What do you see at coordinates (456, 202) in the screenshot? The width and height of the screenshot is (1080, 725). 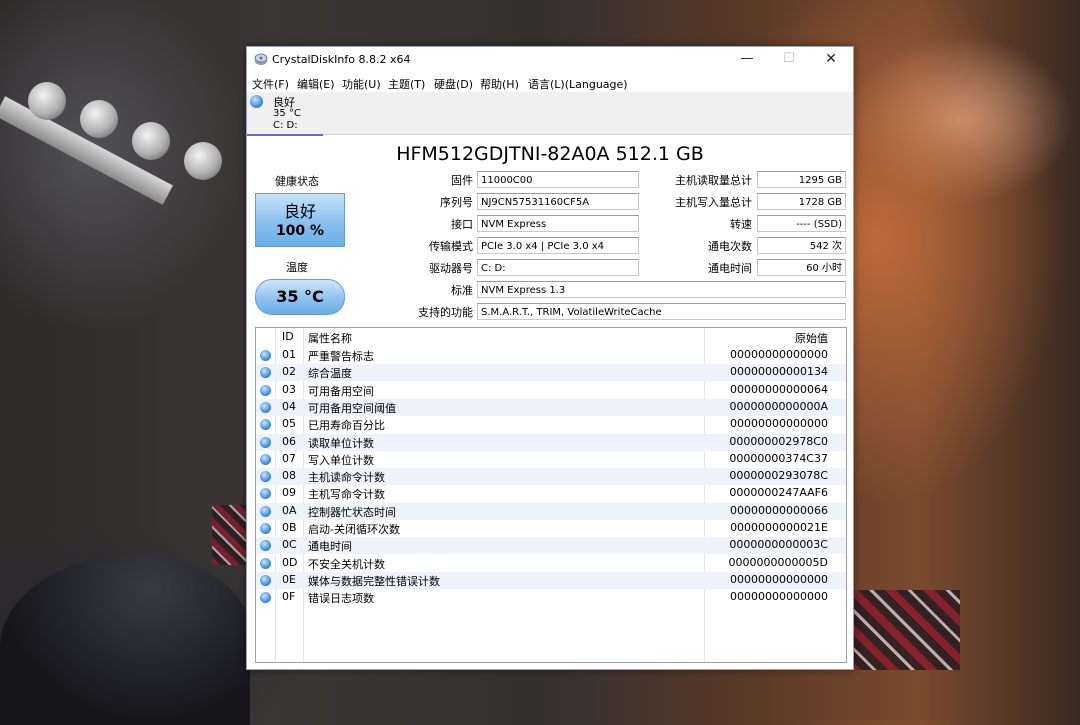 I see `serial-label: 序列号` at bounding box center [456, 202].